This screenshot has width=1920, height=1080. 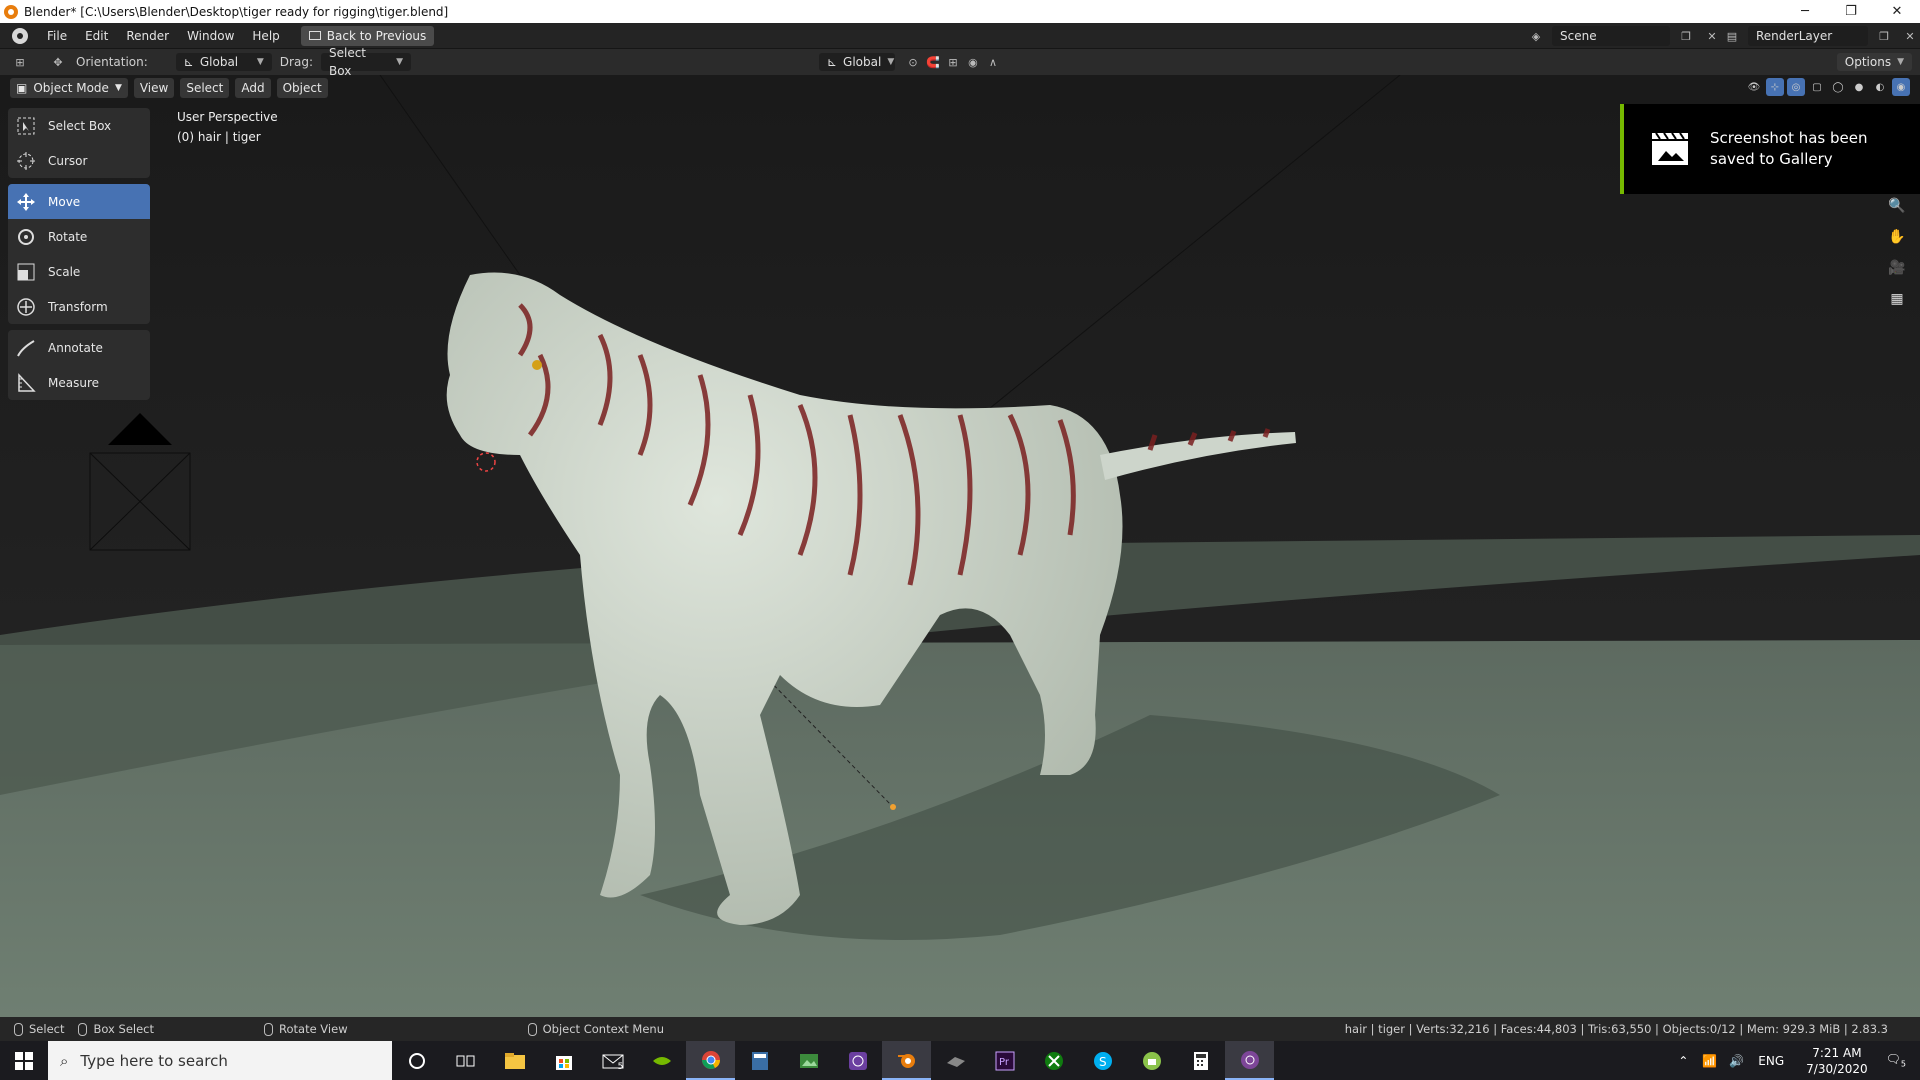 I want to click on pivot-point-icon: ⊙, so click(x=913, y=62).